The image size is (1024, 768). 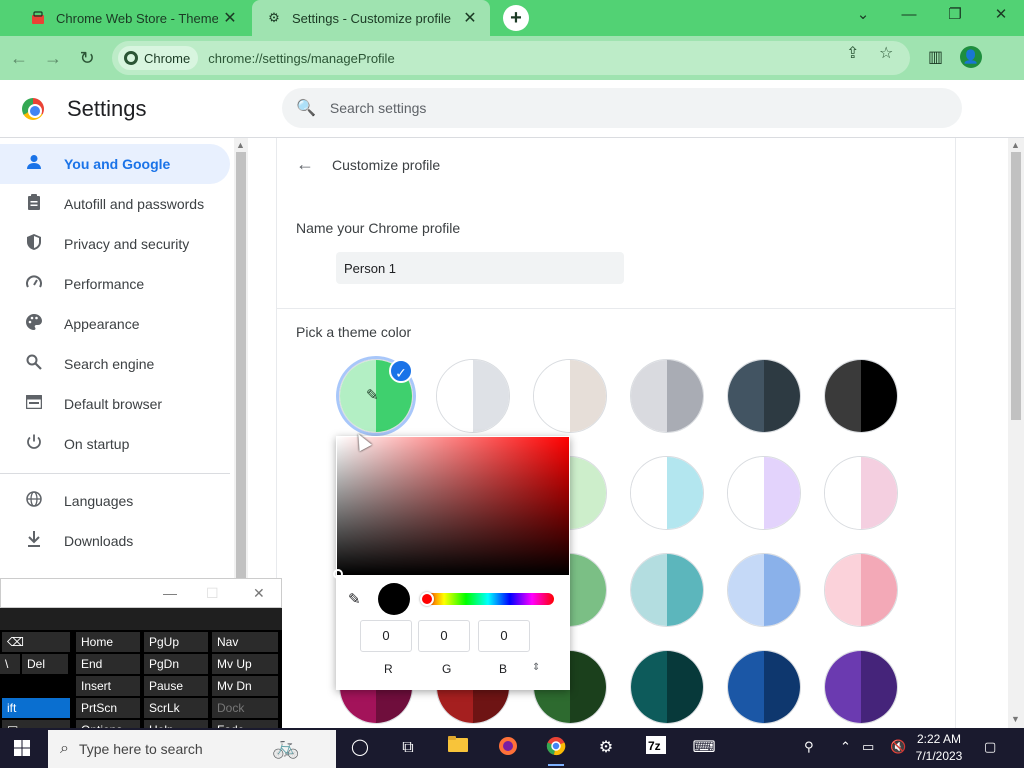 I want to click on settings-header: Settings 🔍 Search settings, so click(x=512, y=109).